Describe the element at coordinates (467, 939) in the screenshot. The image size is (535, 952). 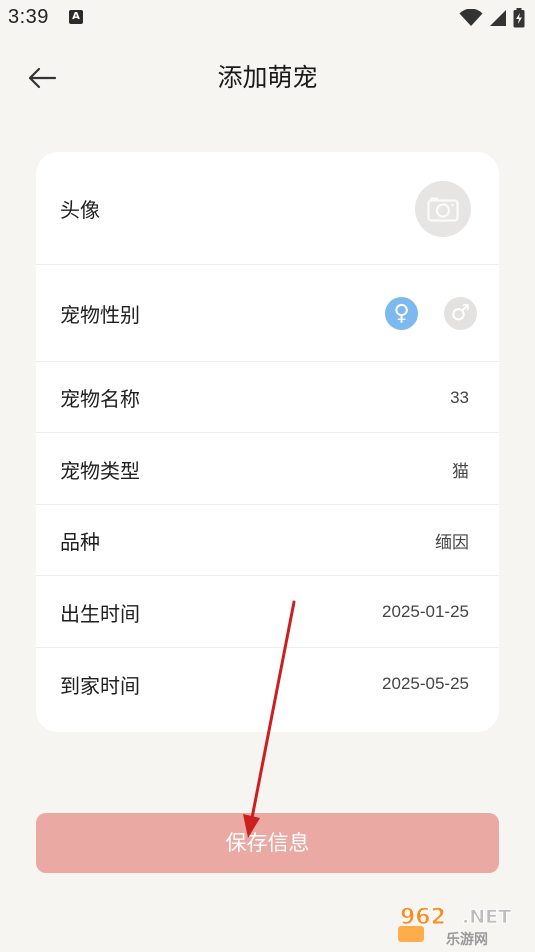
I see `svg-text: 乐游网` at that location.